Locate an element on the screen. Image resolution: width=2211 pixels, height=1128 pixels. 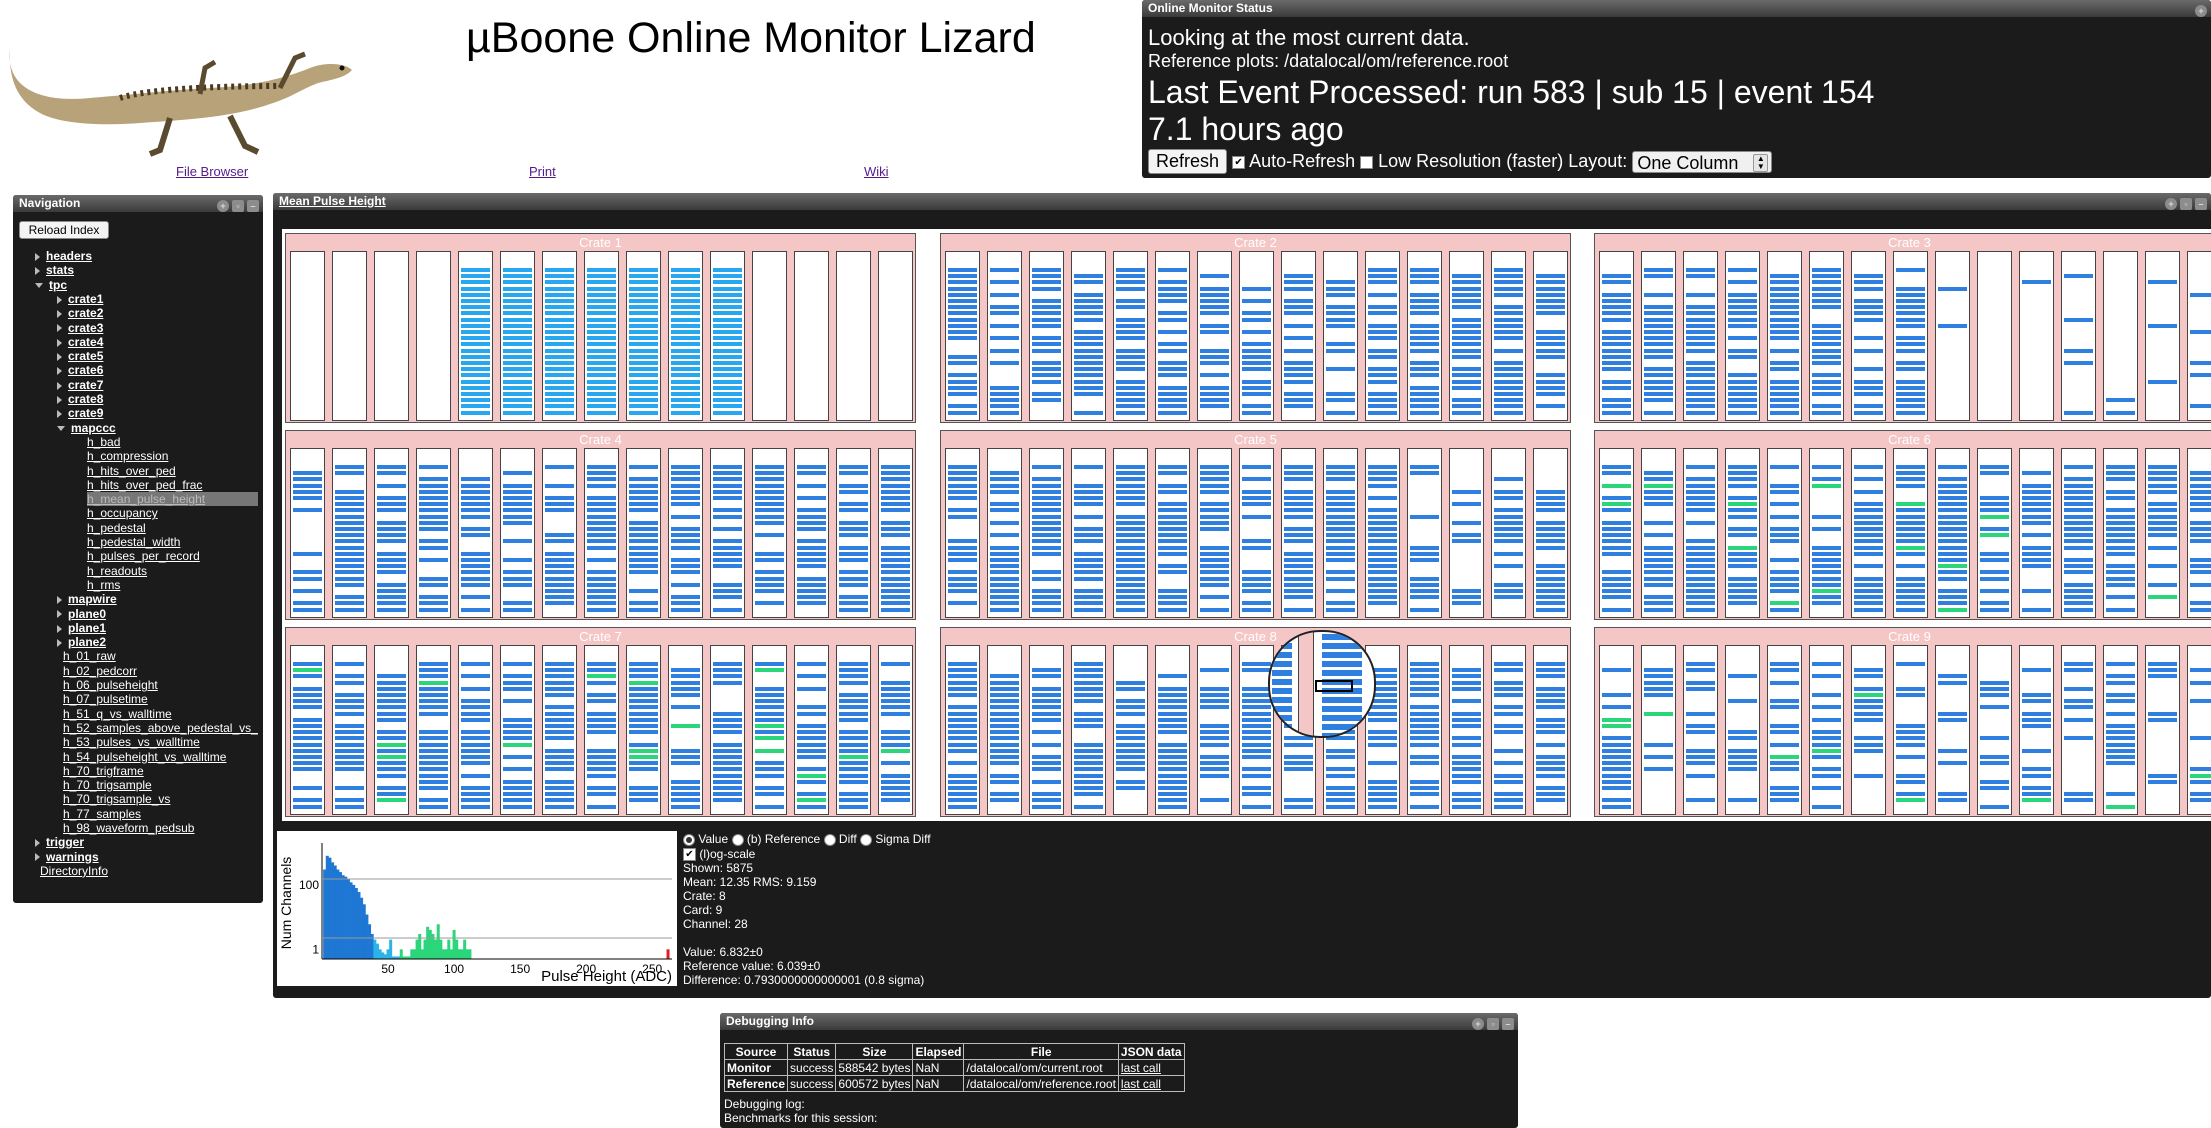
restore-icon: ▫ is located at coordinates (238, 206).